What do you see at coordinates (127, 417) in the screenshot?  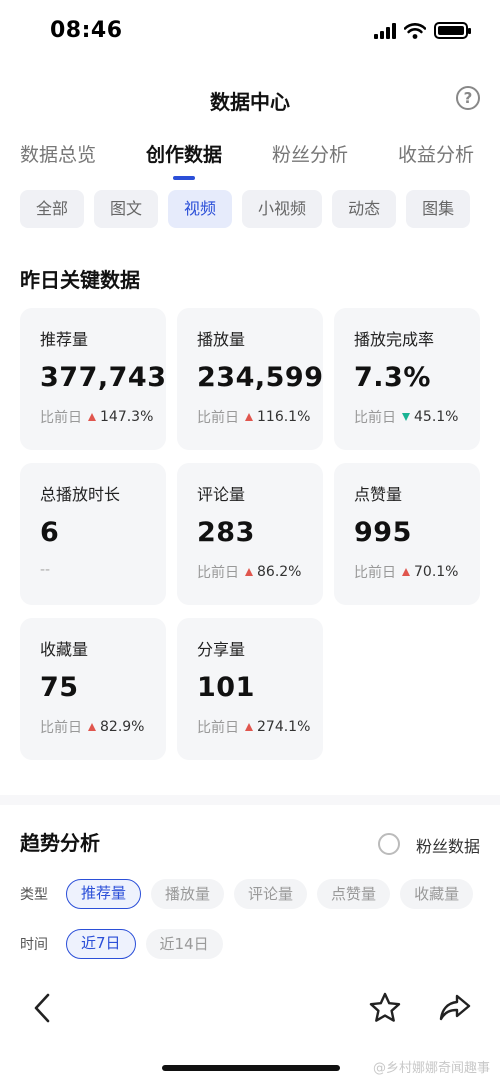 I see `compare-value: 147.3%` at bounding box center [127, 417].